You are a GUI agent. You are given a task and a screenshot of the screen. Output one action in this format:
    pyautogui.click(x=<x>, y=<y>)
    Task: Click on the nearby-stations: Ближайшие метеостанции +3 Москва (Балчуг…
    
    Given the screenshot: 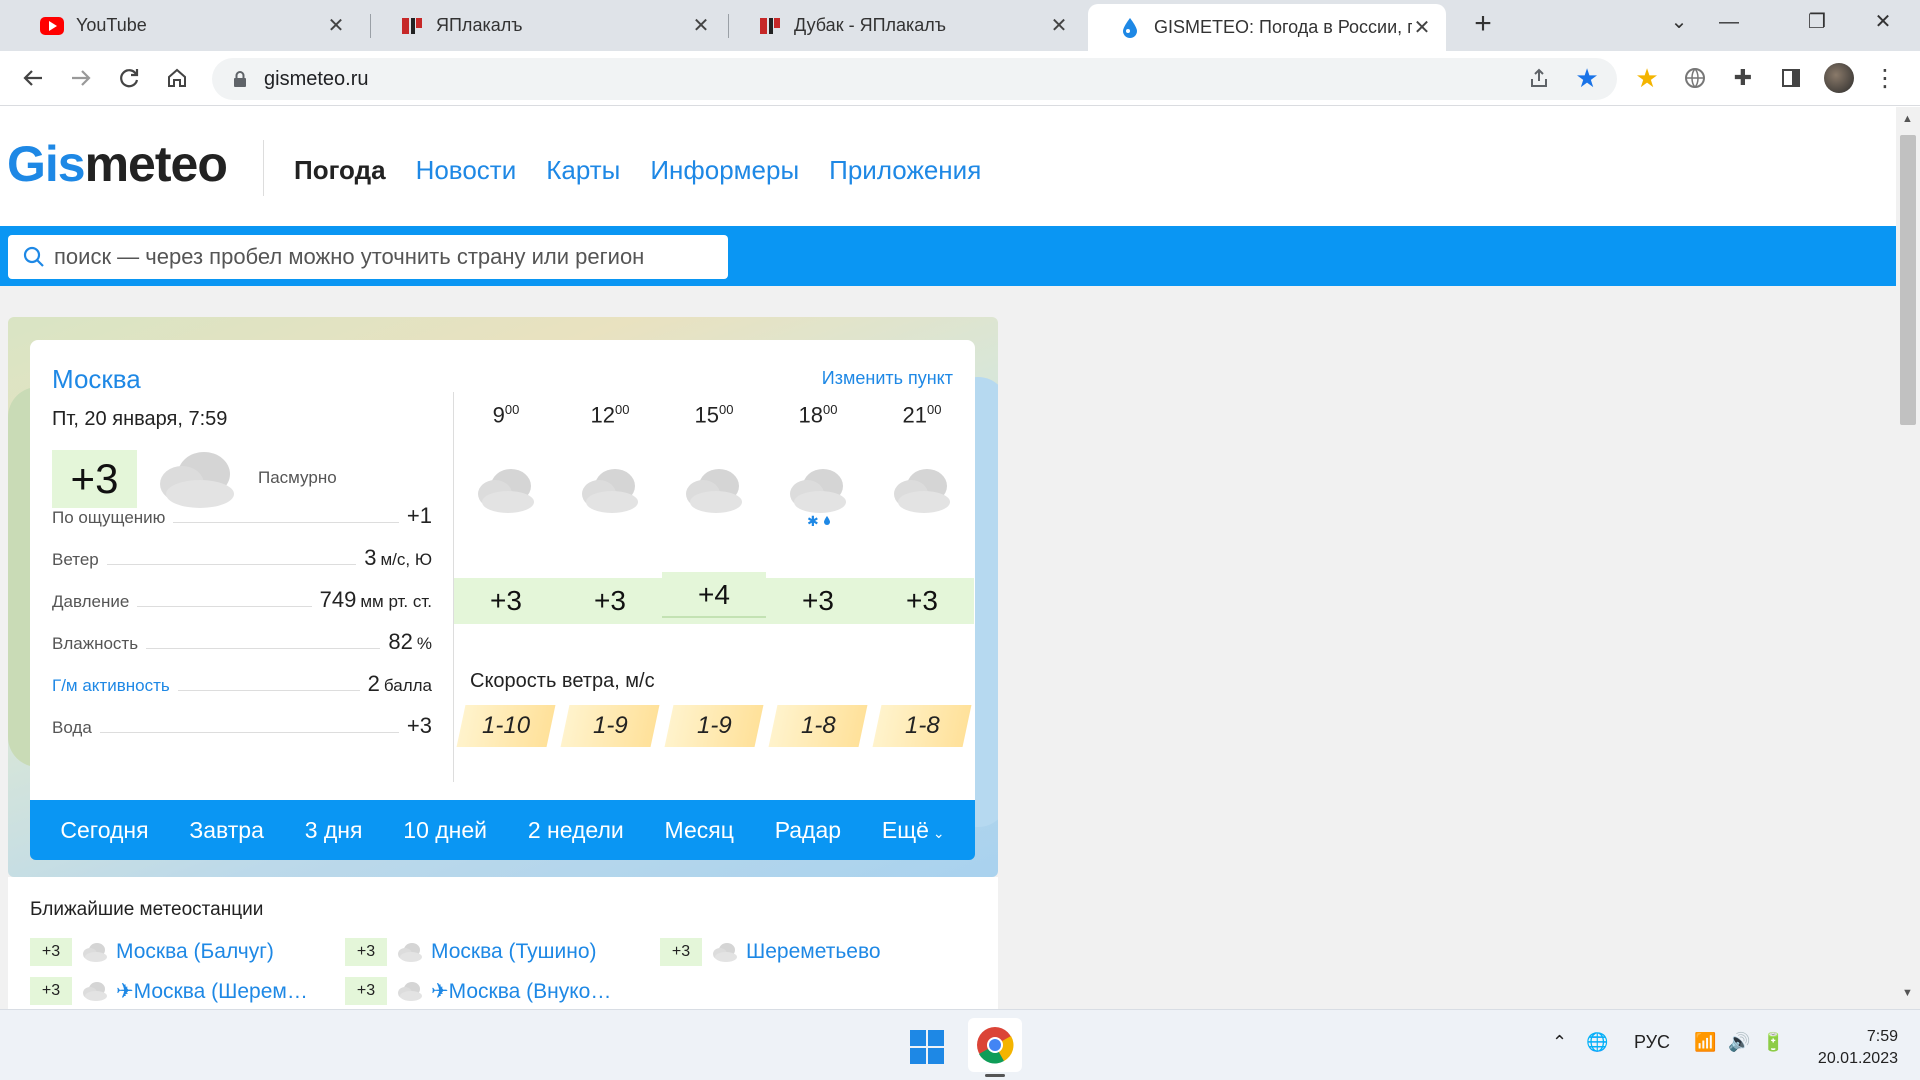 What is the action you would take?
    pyautogui.click(x=503, y=943)
    